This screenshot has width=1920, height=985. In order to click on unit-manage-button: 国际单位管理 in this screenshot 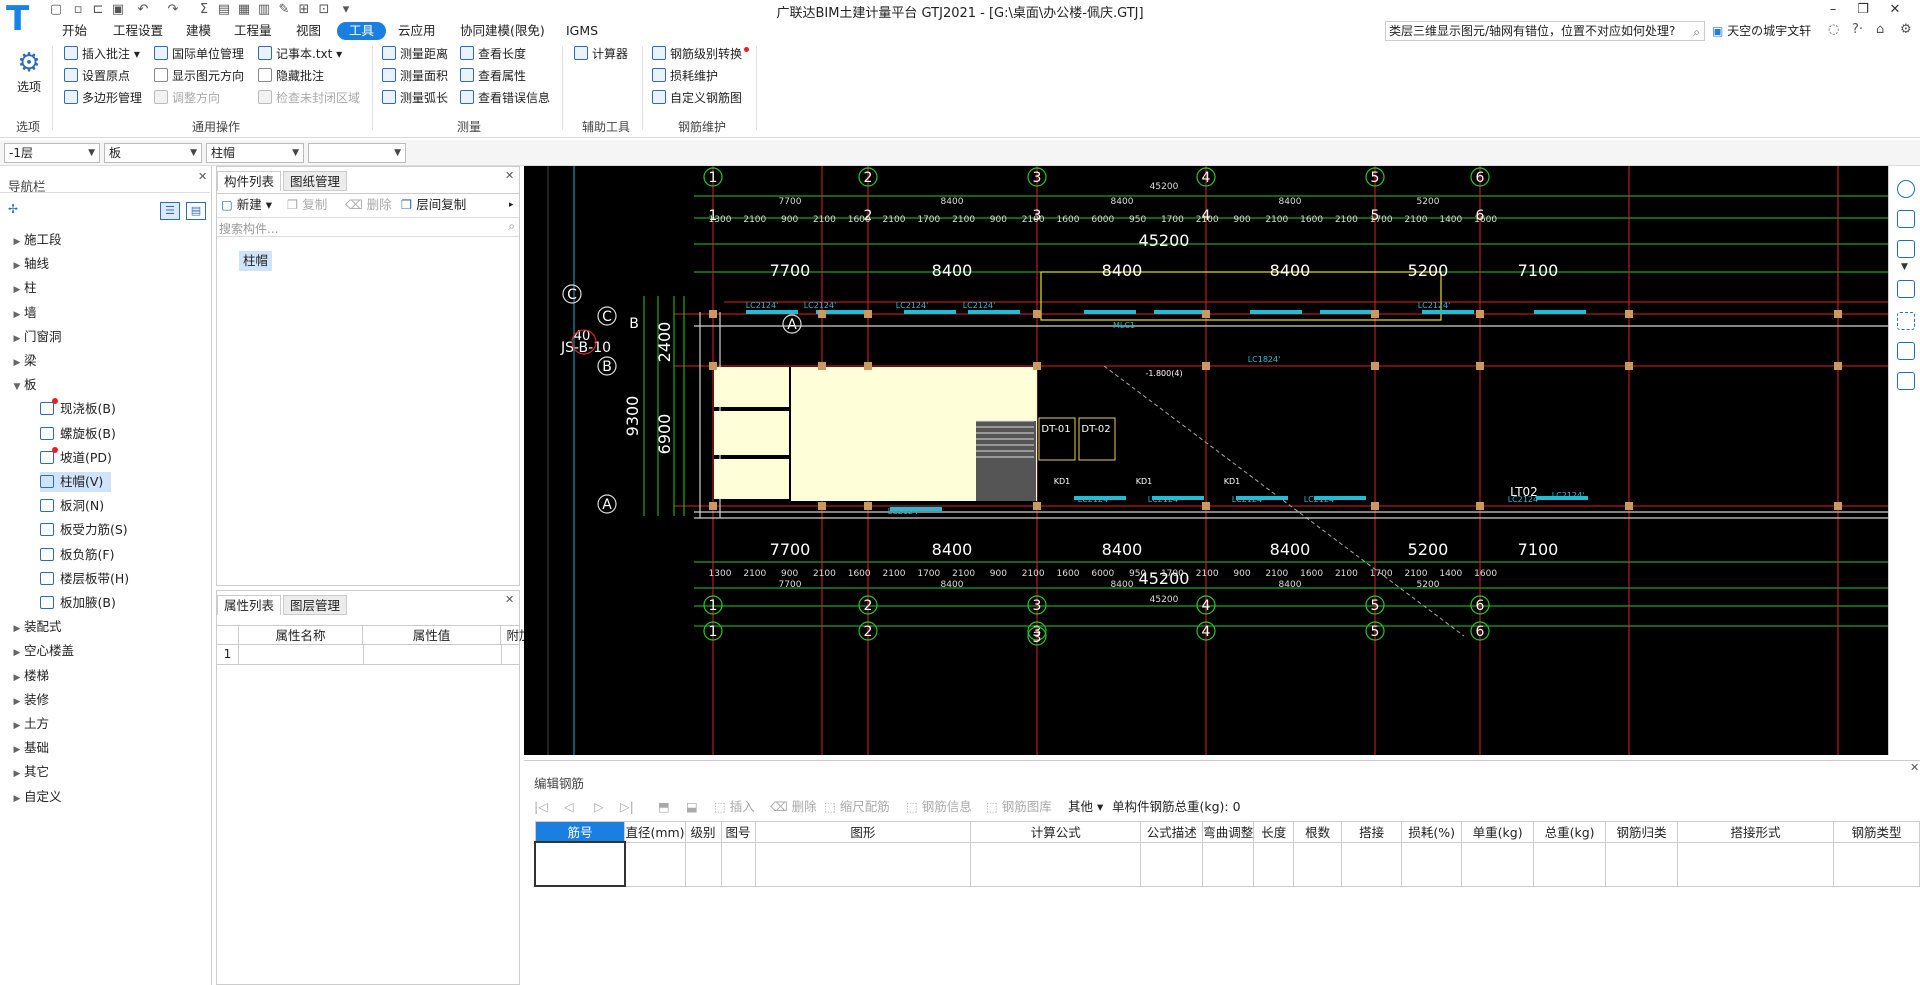, I will do `click(199, 54)`.